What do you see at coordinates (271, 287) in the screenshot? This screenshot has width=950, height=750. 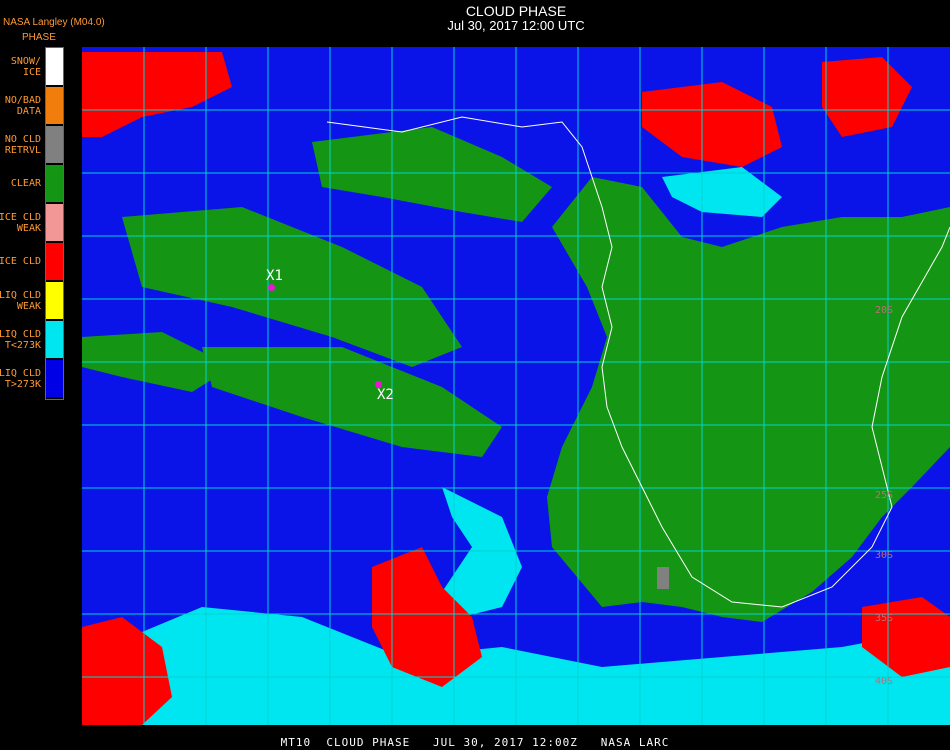 I see `marker-x1-dot` at bounding box center [271, 287].